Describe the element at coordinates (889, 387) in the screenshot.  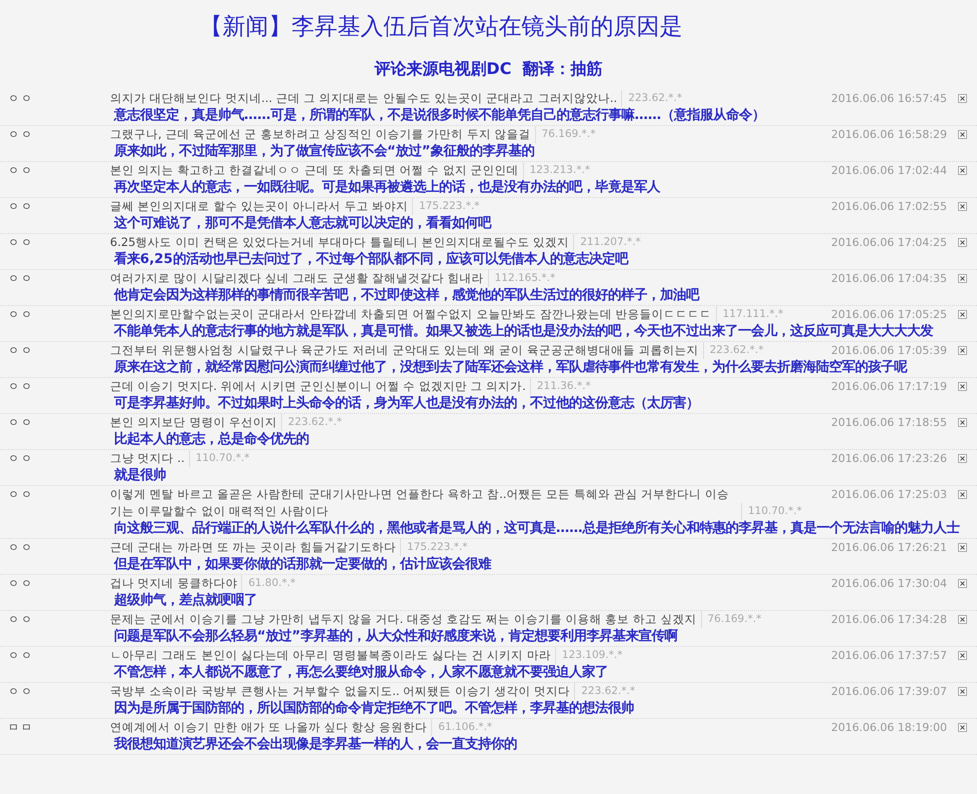
I see `comment-date: 2016.06.06 17:17:19` at that location.